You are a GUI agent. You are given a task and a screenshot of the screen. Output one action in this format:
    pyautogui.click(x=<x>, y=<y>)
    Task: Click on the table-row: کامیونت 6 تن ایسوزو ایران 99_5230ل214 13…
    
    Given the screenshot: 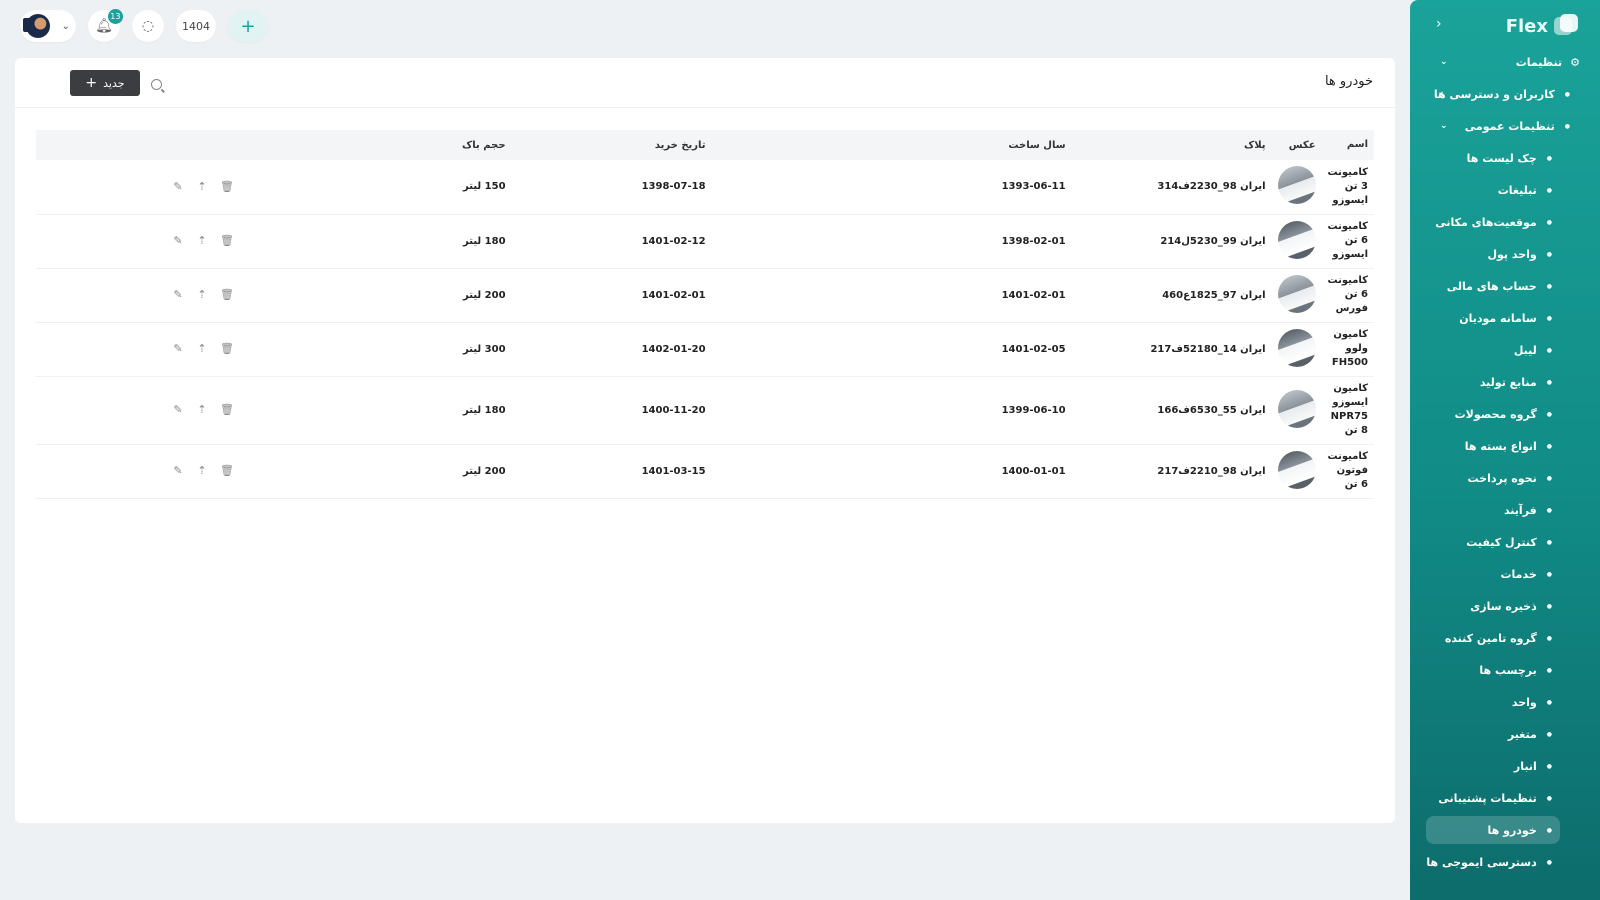 What is the action you would take?
    pyautogui.click(x=705, y=241)
    